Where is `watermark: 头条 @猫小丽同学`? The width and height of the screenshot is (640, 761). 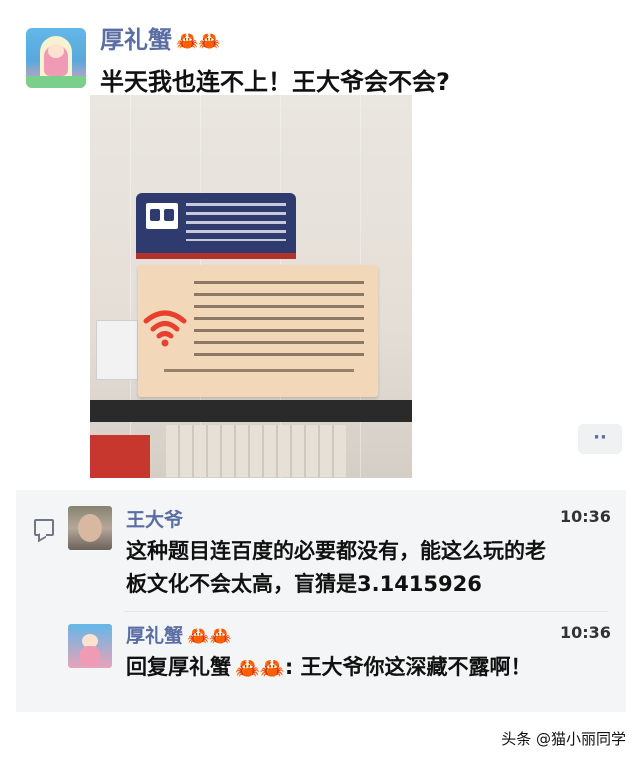 watermark: 头条 @猫小丽同学 is located at coordinates (563, 739).